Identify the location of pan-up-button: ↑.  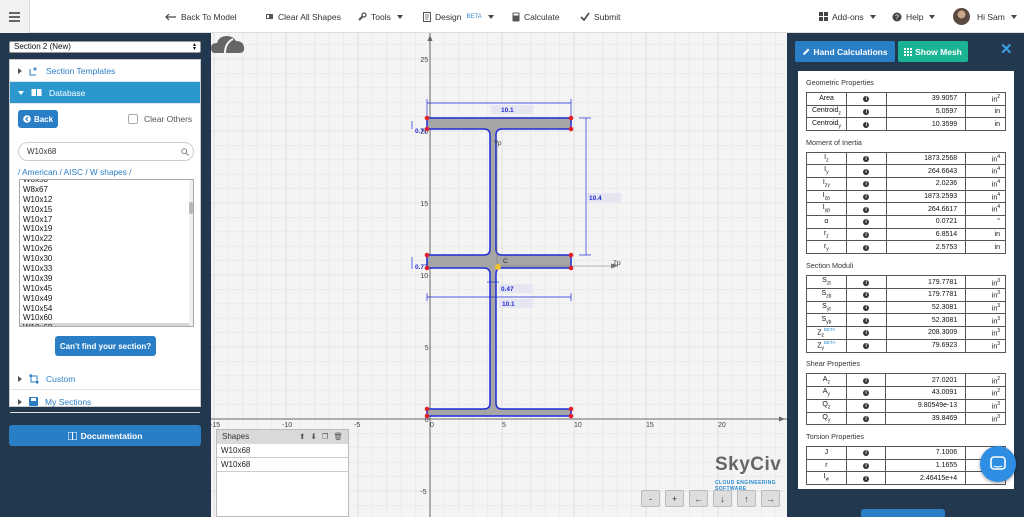
(746, 498).